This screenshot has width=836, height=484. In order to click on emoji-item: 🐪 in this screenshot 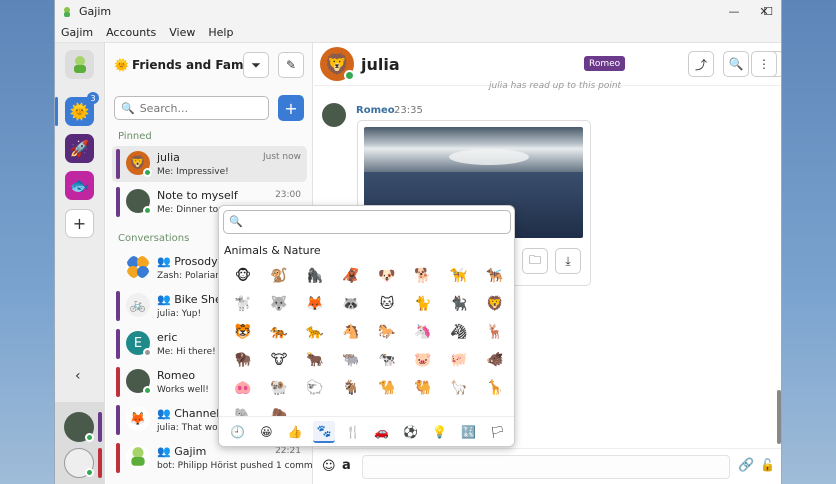, I will do `click(387, 388)`.